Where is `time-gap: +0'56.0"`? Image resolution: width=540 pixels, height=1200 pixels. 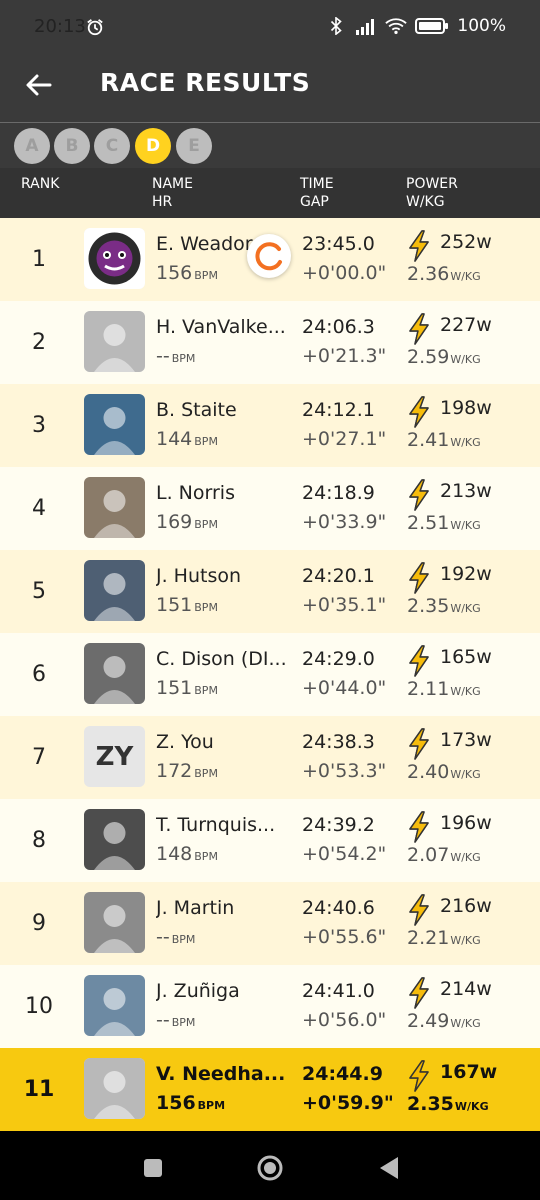 time-gap: +0'56.0" is located at coordinates (344, 1020).